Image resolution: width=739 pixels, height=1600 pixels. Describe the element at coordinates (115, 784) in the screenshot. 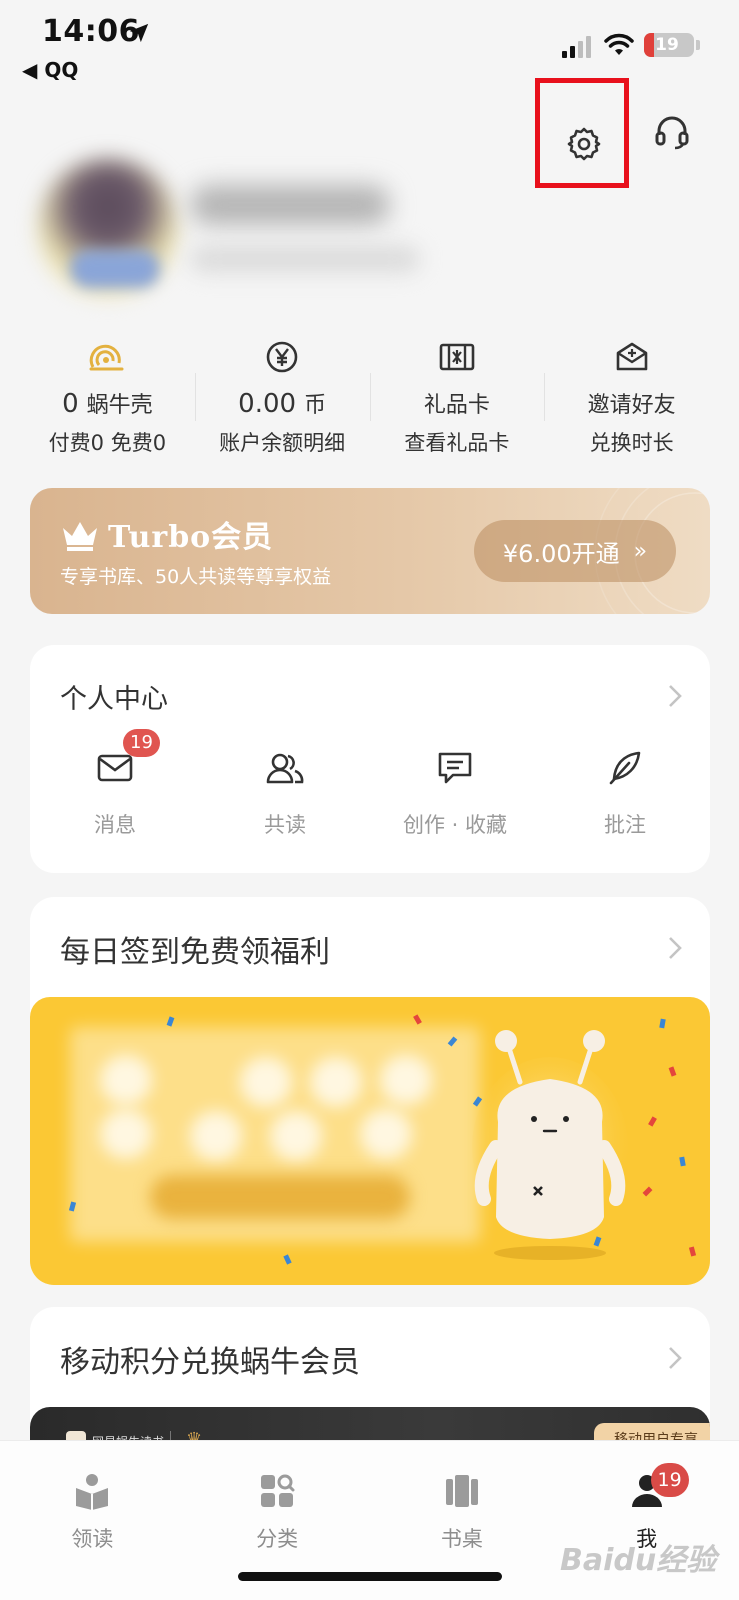

I see `feature-messages: 19 消息` at that location.